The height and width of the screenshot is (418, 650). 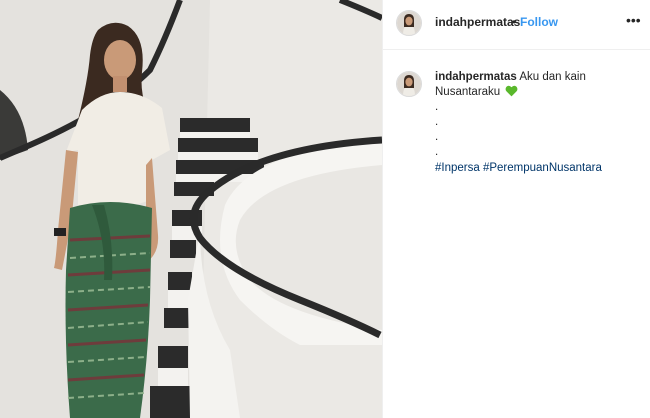 I want to click on hashtag-link: #PerempuanNusantara, so click(x=542, y=168).